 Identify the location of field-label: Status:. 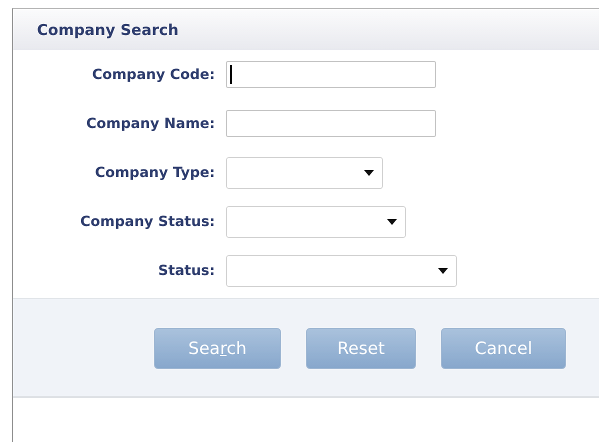
(186, 270).